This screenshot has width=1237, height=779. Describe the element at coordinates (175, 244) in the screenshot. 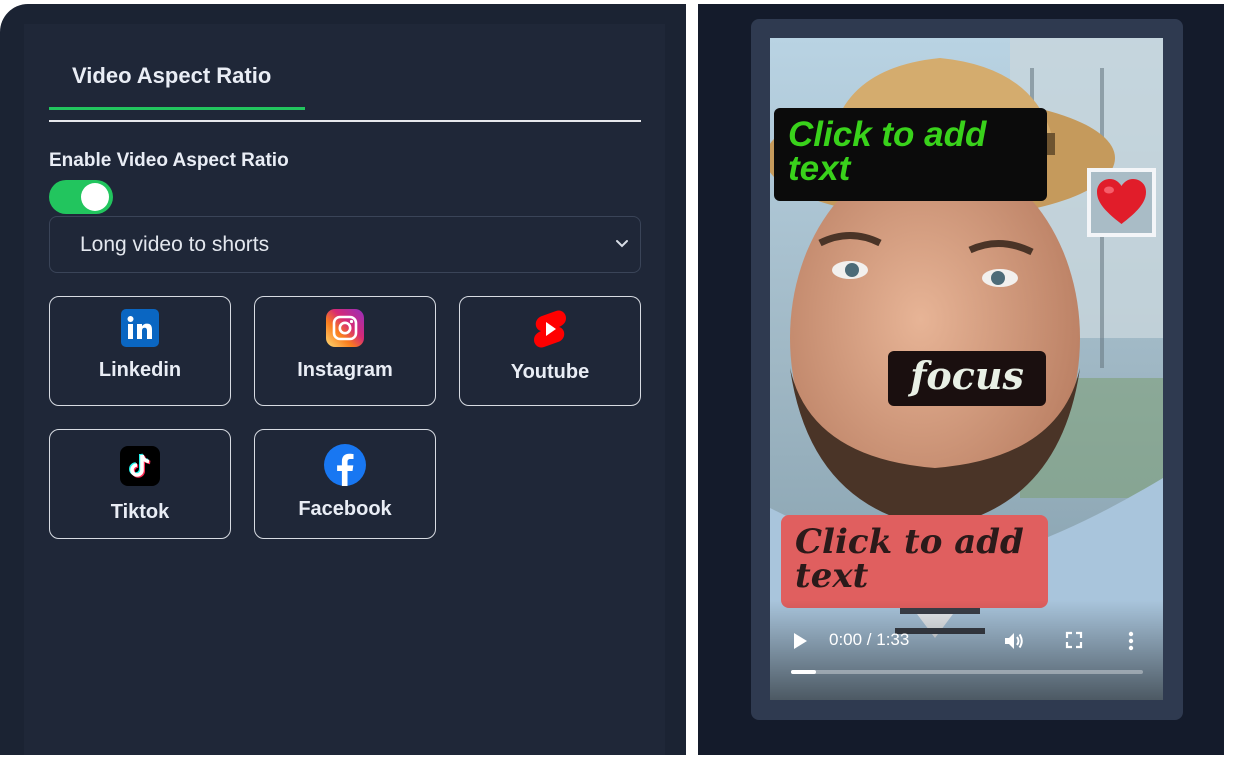

I see `select-value: Long video to shorts` at that location.